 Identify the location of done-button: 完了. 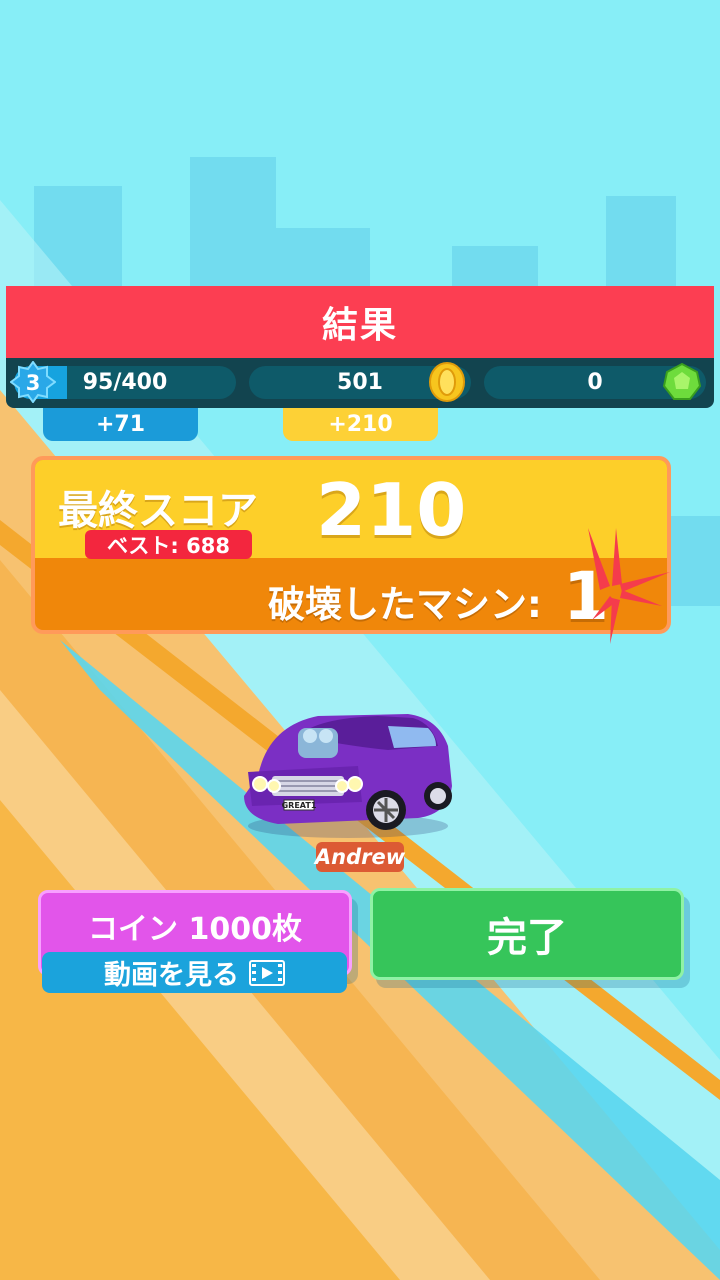
(527, 934).